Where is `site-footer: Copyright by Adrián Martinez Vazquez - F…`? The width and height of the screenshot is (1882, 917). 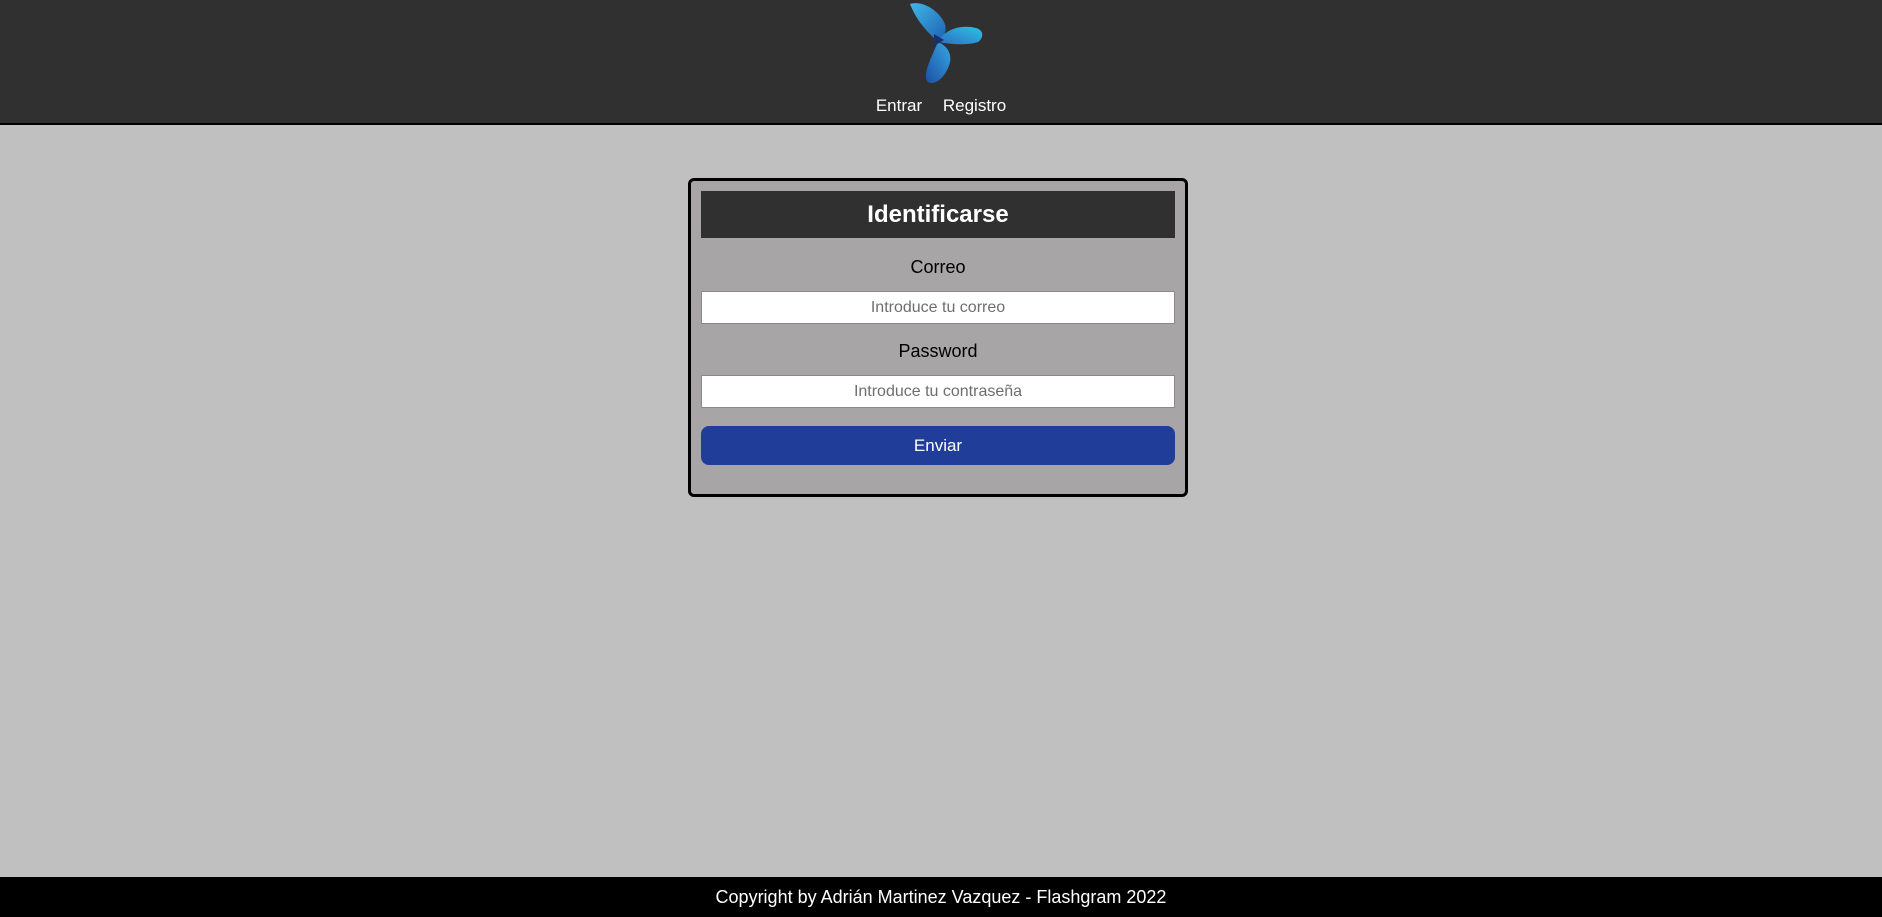 site-footer: Copyright by Adrián Martinez Vazquez - F… is located at coordinates (941, 897).